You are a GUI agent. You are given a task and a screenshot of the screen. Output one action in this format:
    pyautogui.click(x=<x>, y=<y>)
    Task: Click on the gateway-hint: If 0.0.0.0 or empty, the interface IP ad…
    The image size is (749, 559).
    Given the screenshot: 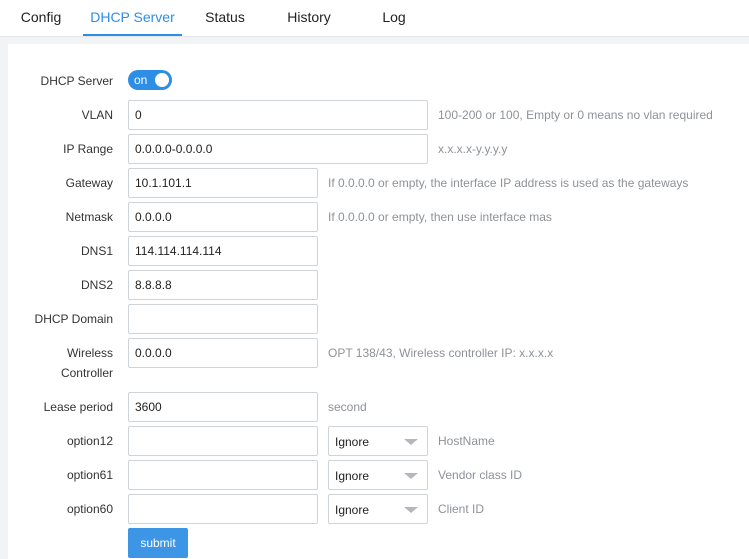 What is the action you would take?
    pyautogui.click(x=508, y=183)
    